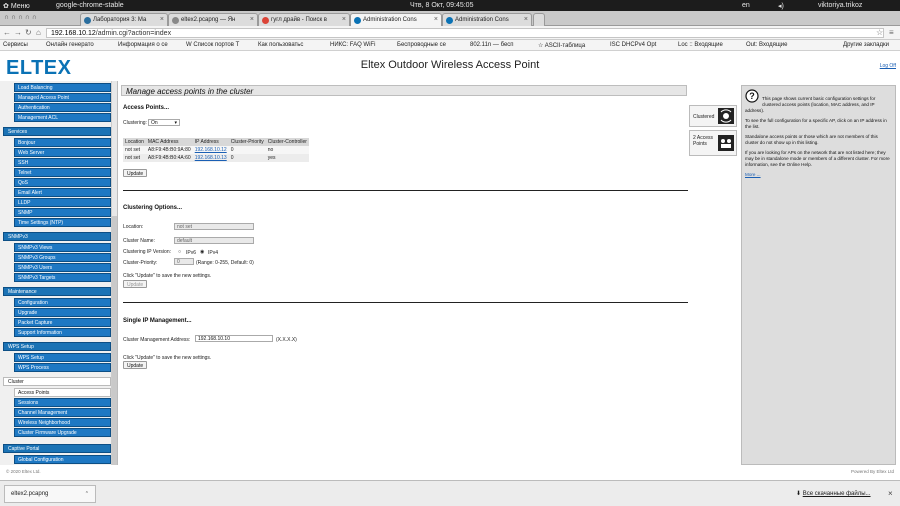  What do you see at coordinates (184, 261) in the screenshot?
I see `priority-input: 0` at bounding box center [184, 261].